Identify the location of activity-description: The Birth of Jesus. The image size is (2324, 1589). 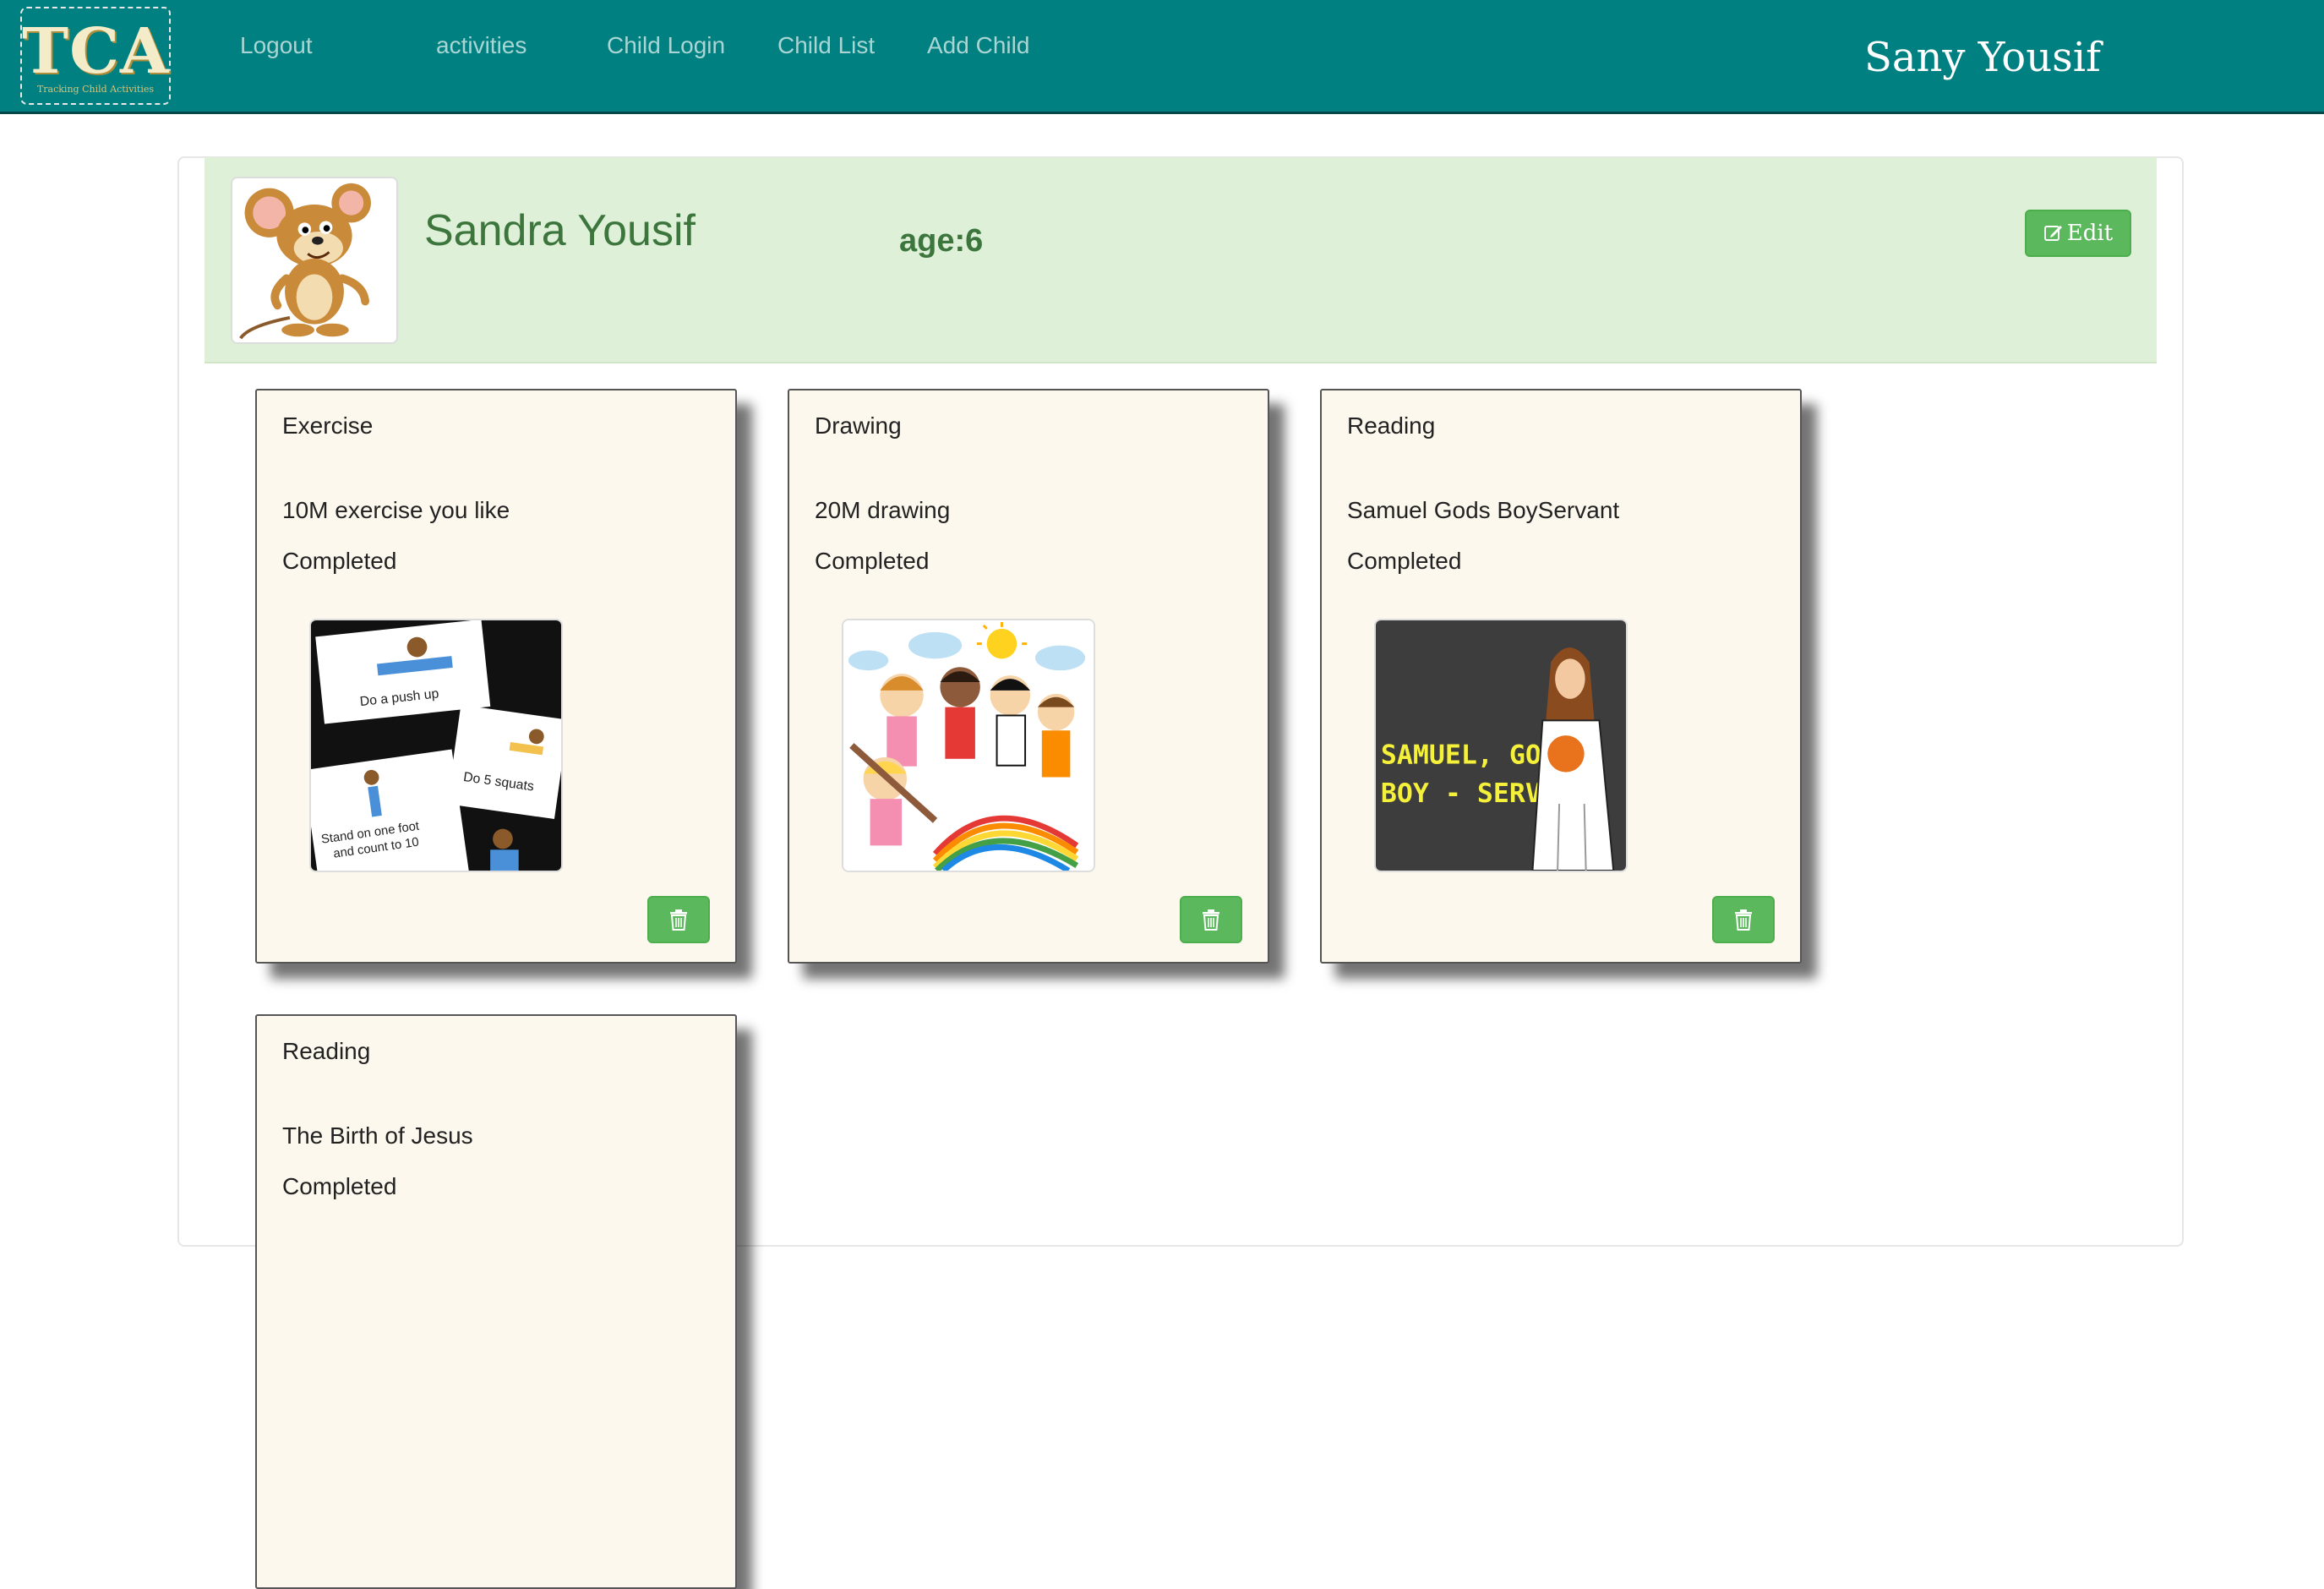
(377, 1135).